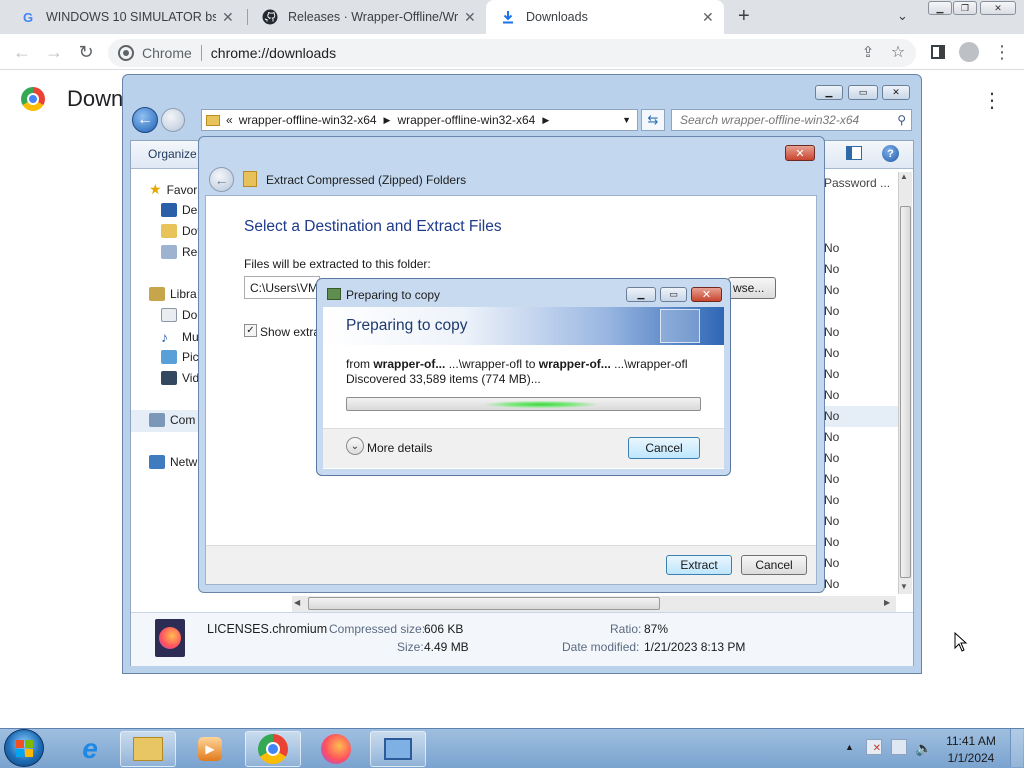 Image resolution: width=1024 pixels, height=768 pixels. What do you see at coordinates (182, 210) in the screenshot?
I see `tree-item-desktop: Des` at bounding box center [182, 210].